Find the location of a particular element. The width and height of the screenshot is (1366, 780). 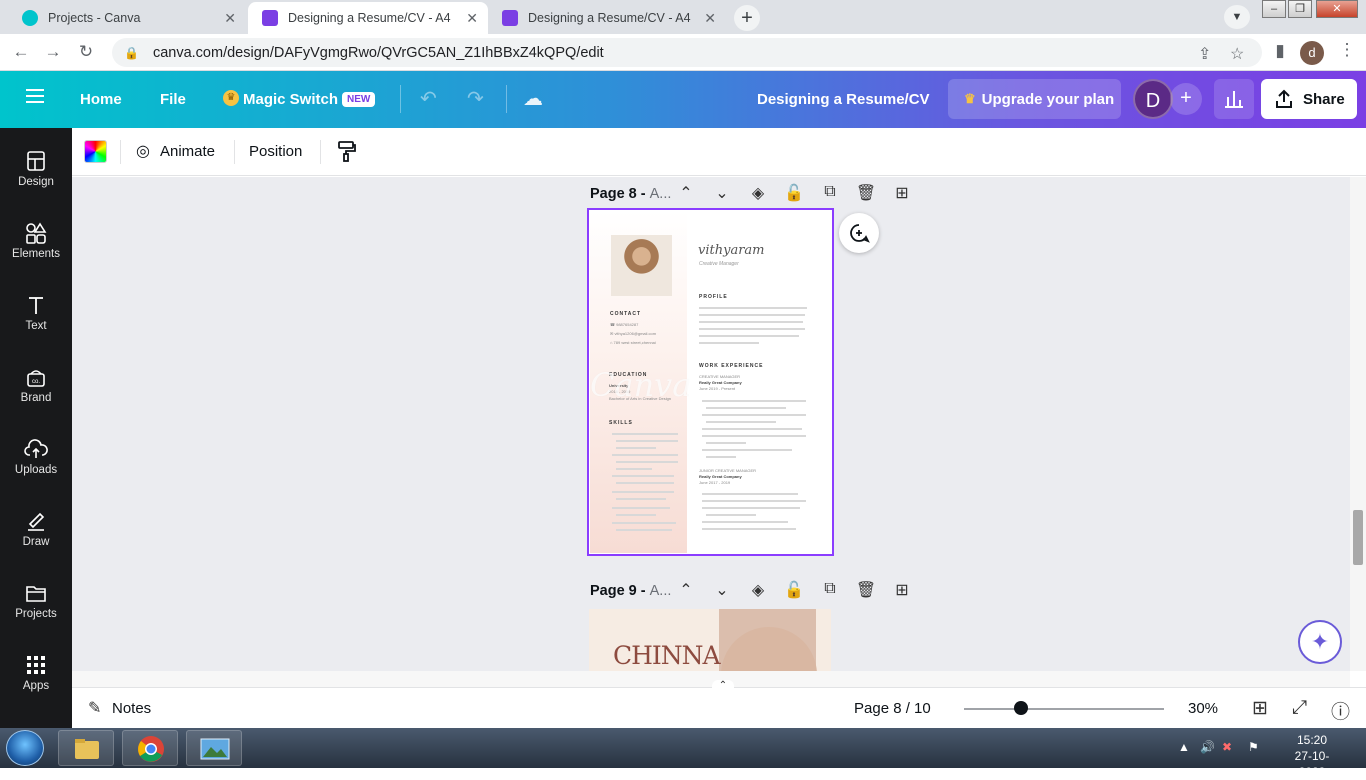

volume-icon: 🔊 is located at coordinates (1207, 747).